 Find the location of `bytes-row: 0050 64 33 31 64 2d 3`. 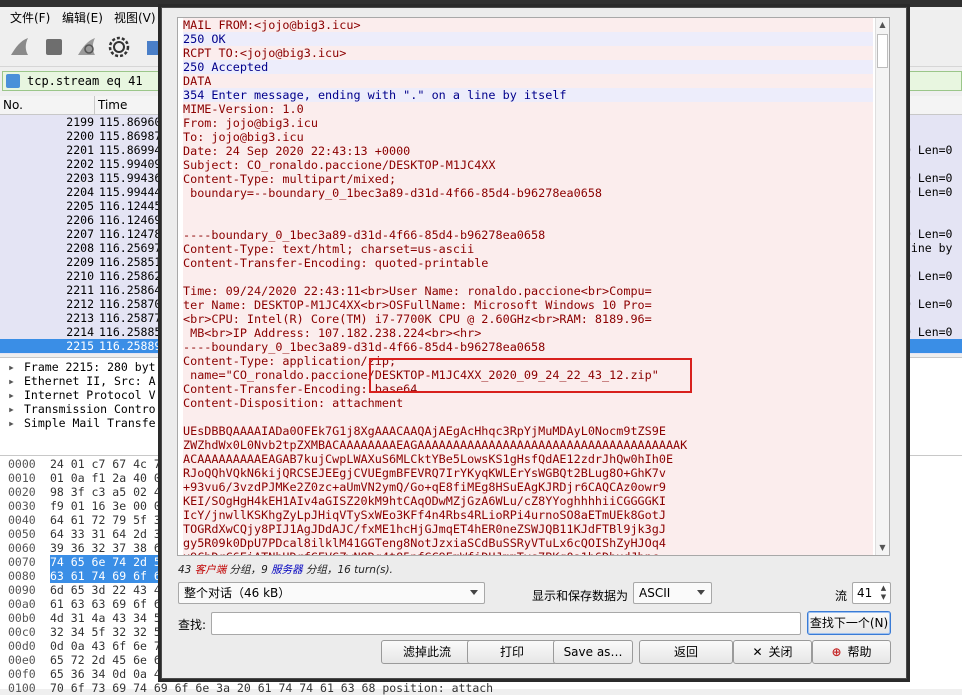

bytes-row: 0050 64 33 31 64 2d 3 is located at coordinates (84, 534).